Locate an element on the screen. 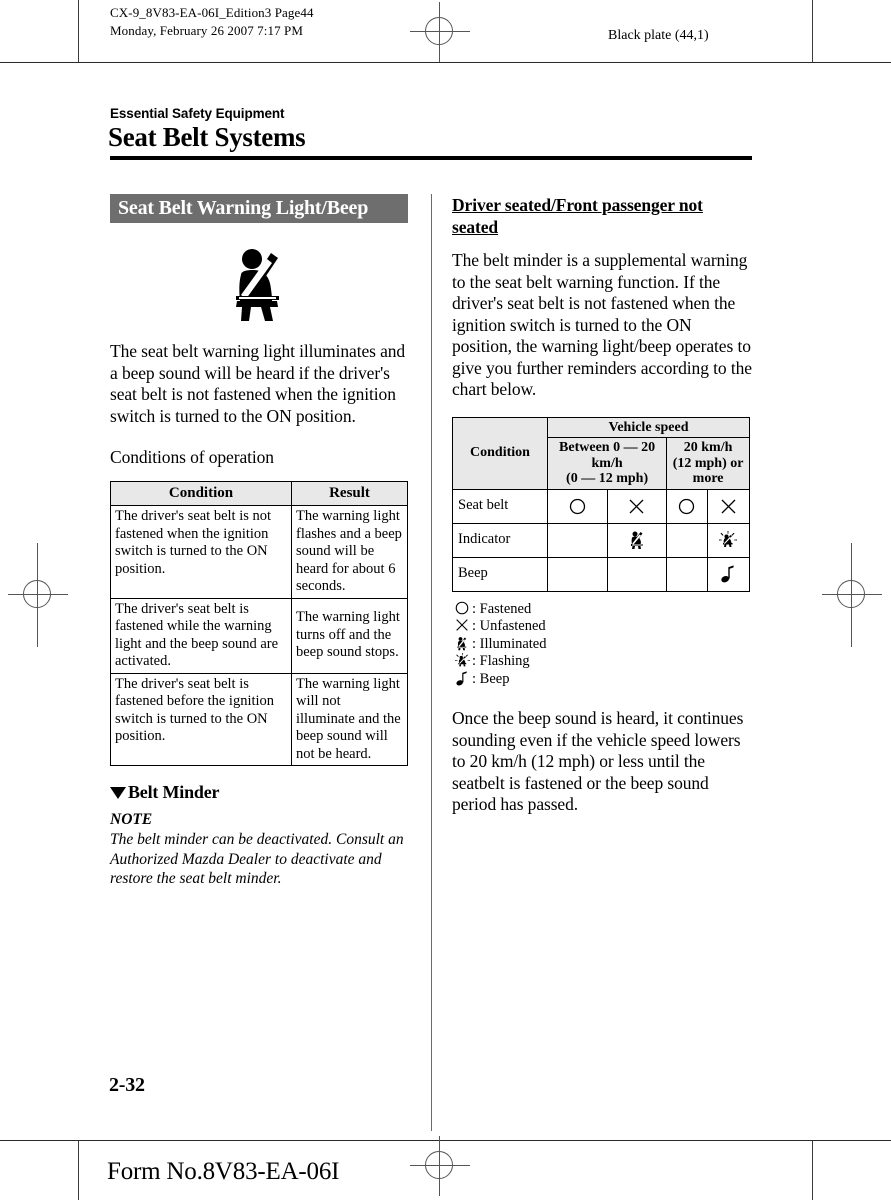 The width and height of the screenshot is (891, 1200). table-row-indicator: Indicator is located at coordinates (601, 540).